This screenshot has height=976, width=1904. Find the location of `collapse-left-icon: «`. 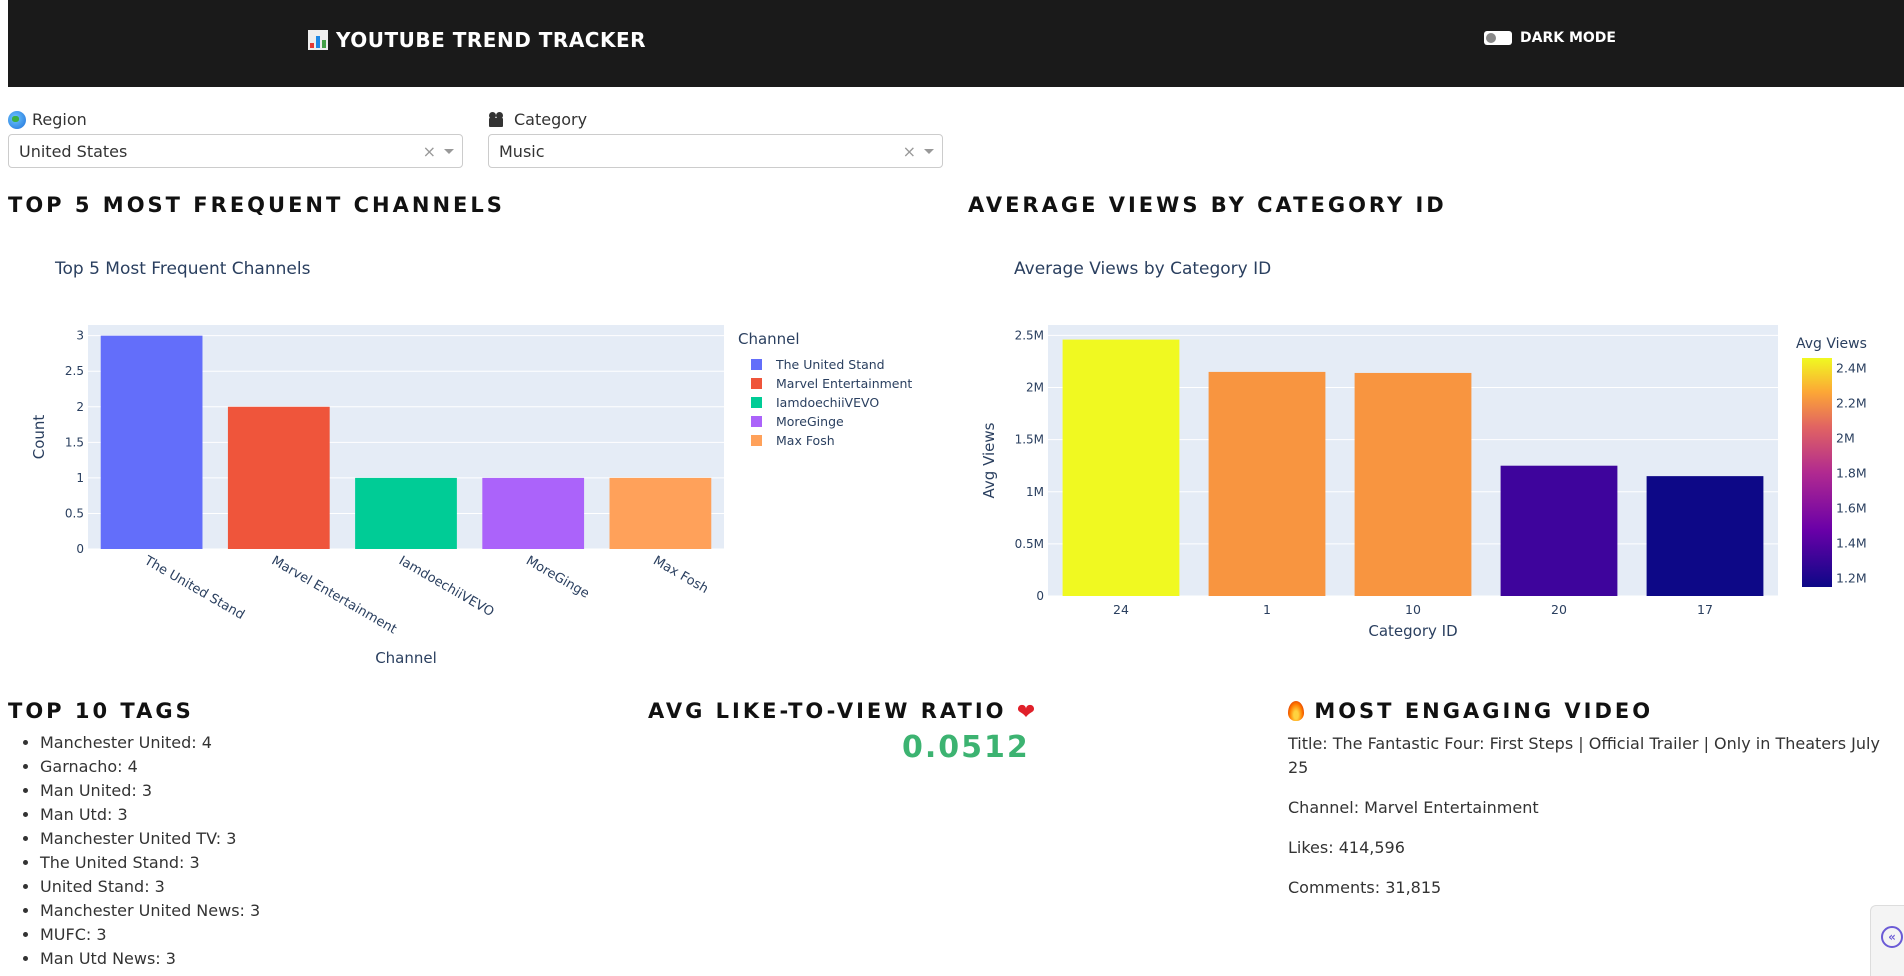

collapse-left-icon: « is located at coordinates (1892, 937).